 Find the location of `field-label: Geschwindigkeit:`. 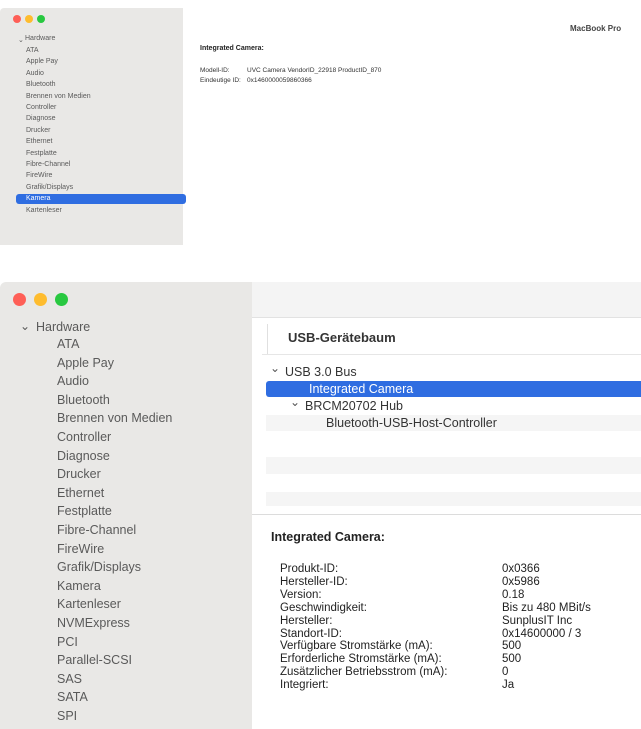

field-label: Geschwindigkeit: is located at coordinates (323, 607).